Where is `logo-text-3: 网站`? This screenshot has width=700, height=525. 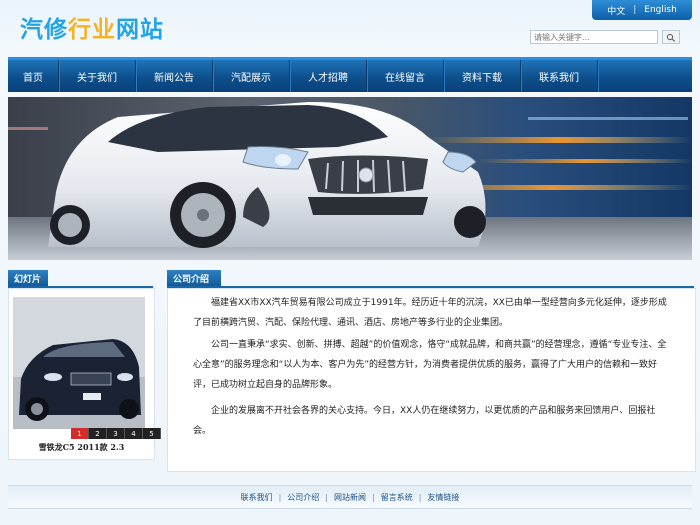 logo-text-3: 网站 is located at coordinates (140, 30).